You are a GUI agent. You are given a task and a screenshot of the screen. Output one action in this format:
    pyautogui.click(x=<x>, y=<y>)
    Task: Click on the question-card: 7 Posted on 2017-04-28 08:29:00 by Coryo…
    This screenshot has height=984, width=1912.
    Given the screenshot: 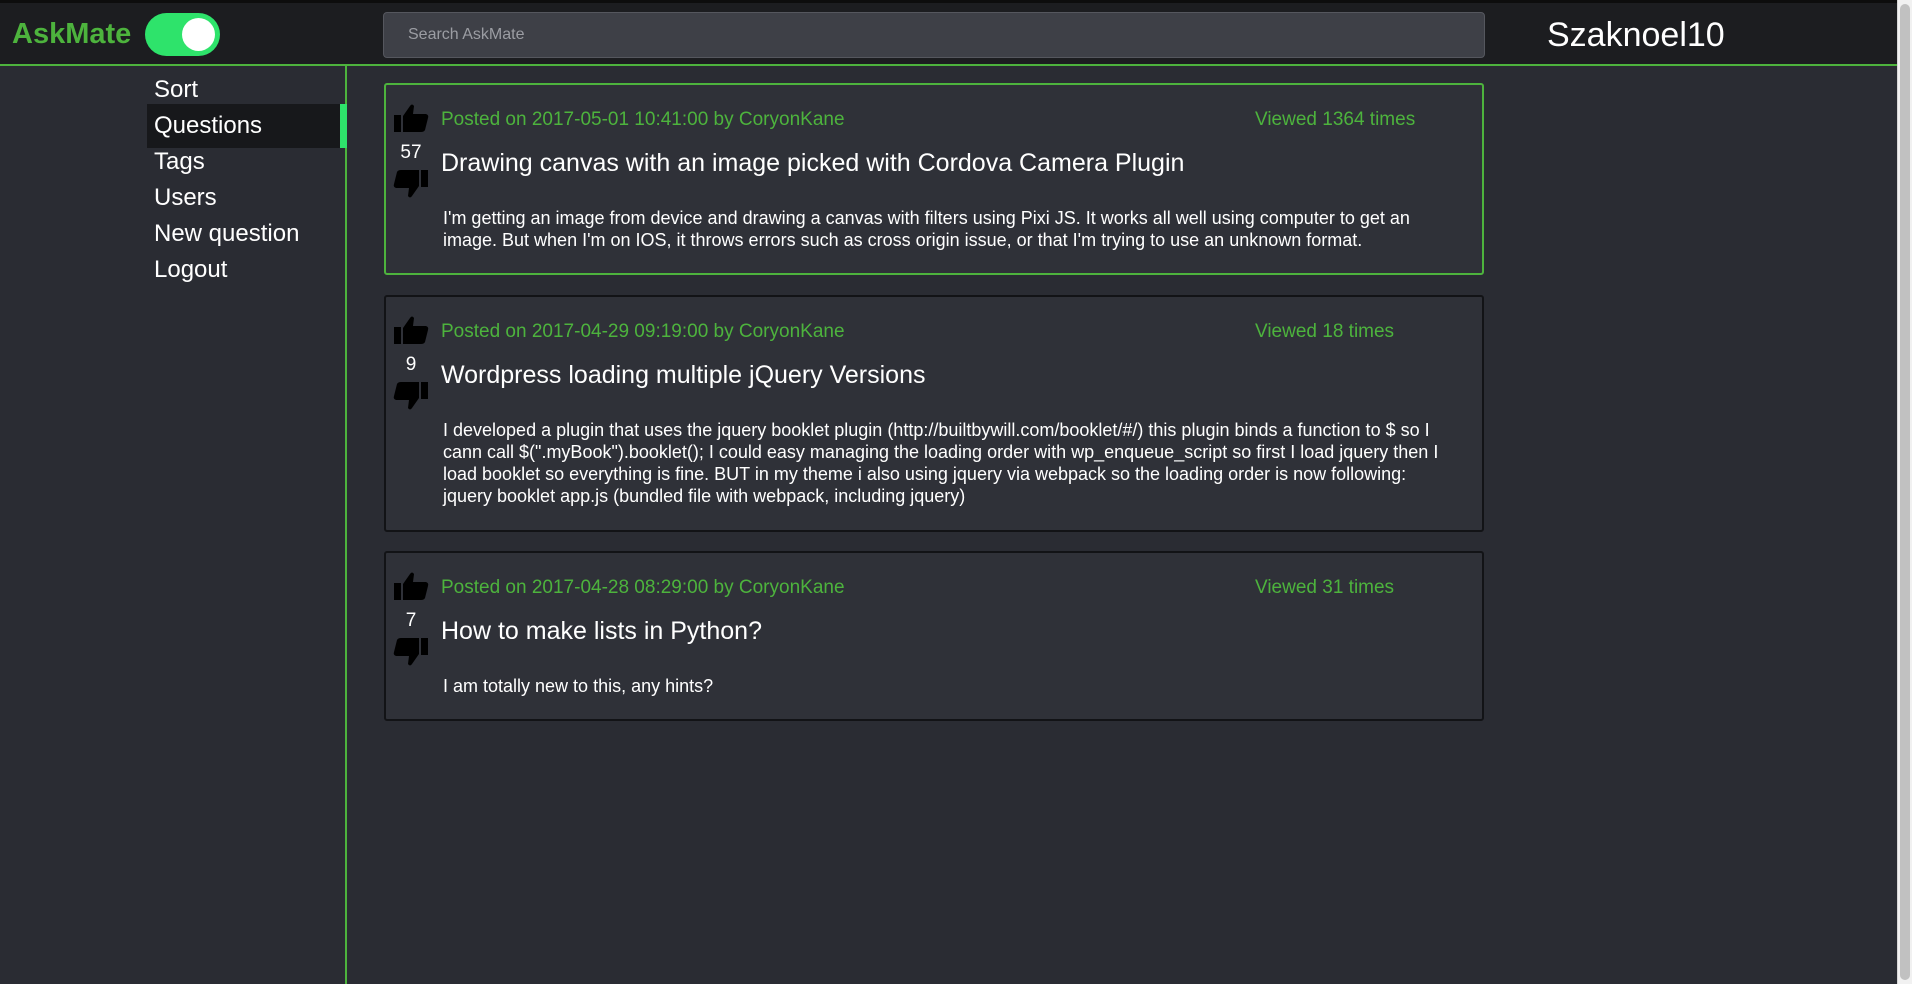 What is the action you would take?
    pyautogui.click(x=934, y=636)
    